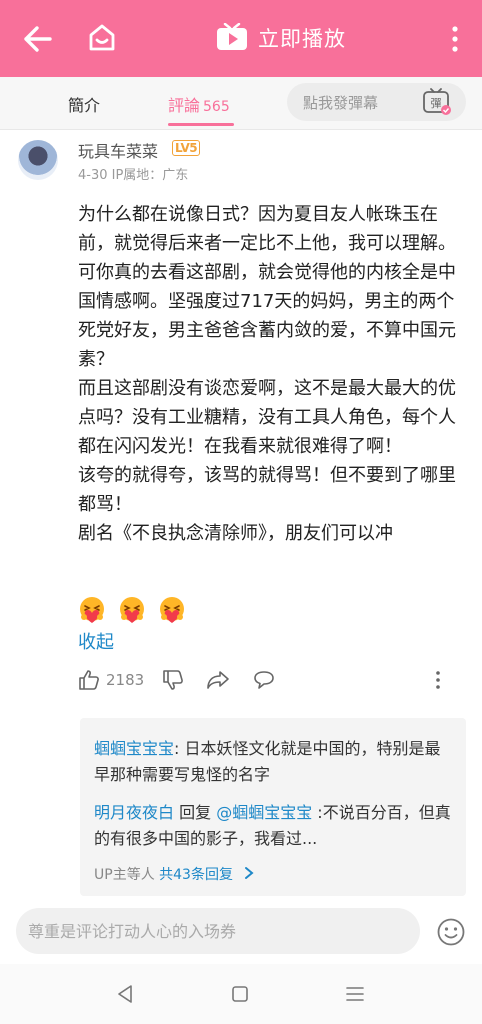 Image resolution: width=482 pixels, height=1024 pixels. Describe the element at coordinates (102, 38) in the screenshot. I see `home-icon` at that location.